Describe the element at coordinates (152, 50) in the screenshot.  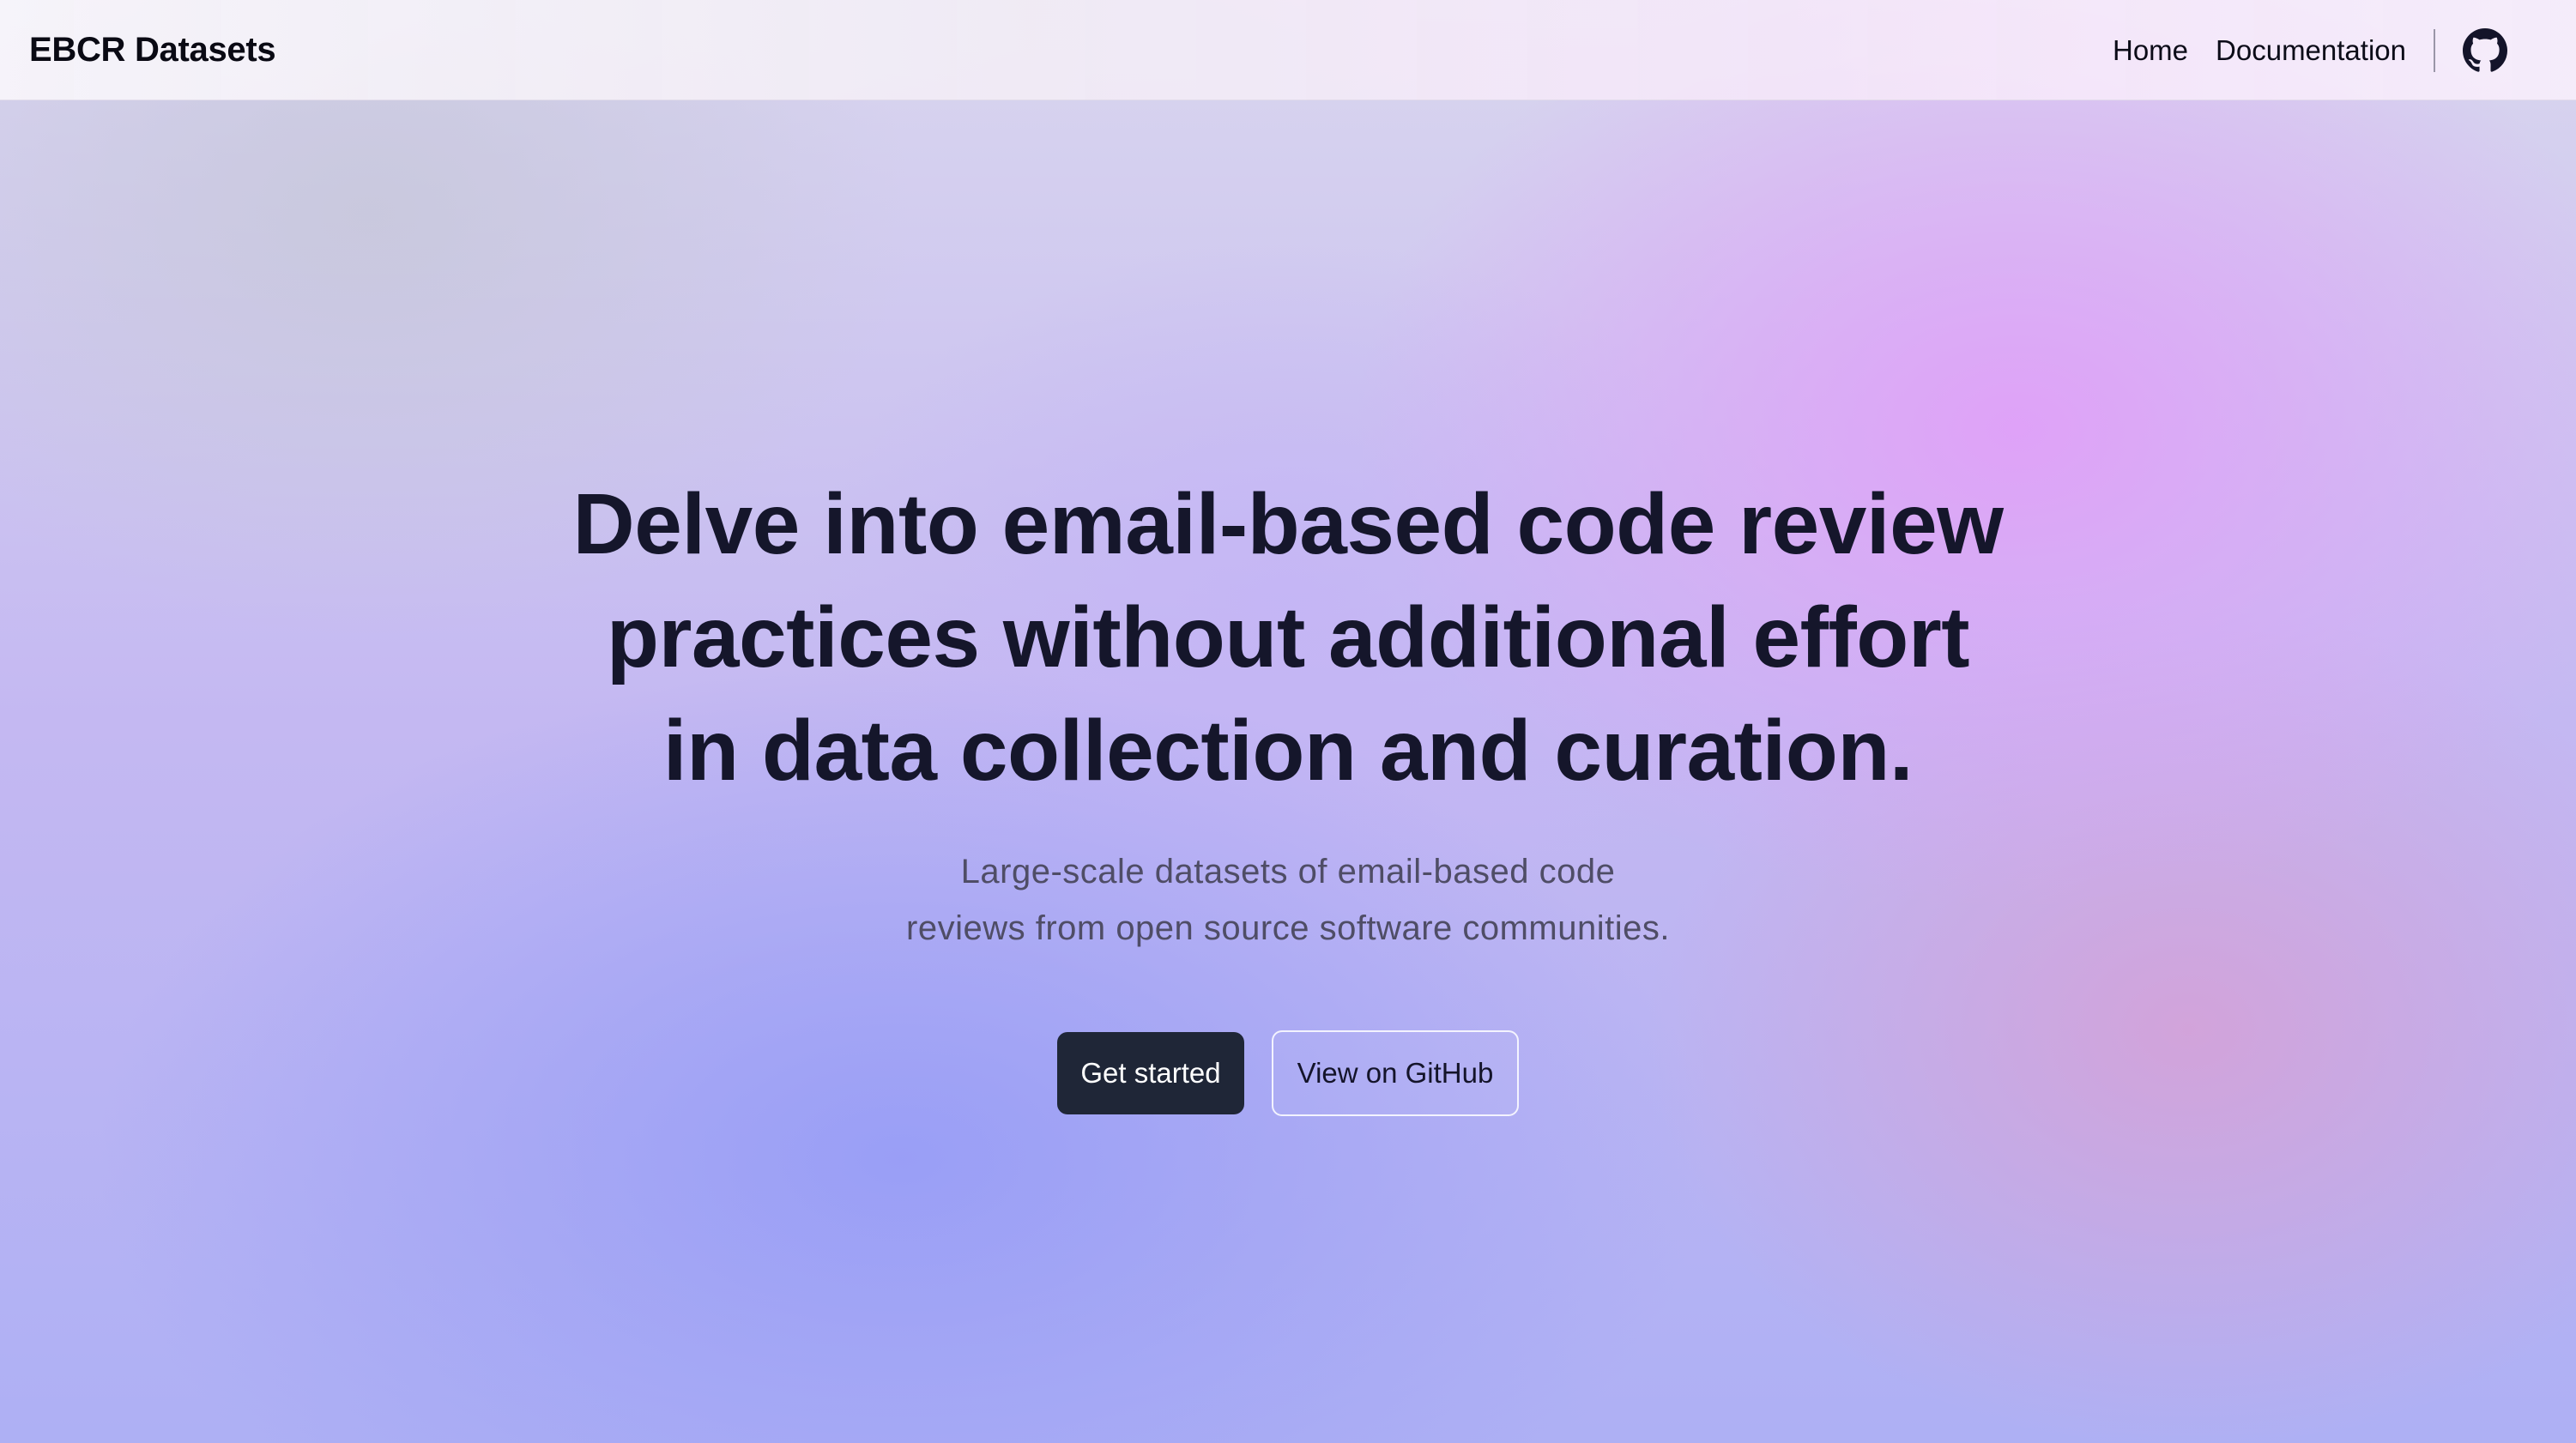
I see `brand-logo-link: EBCR Datasets` at that location.